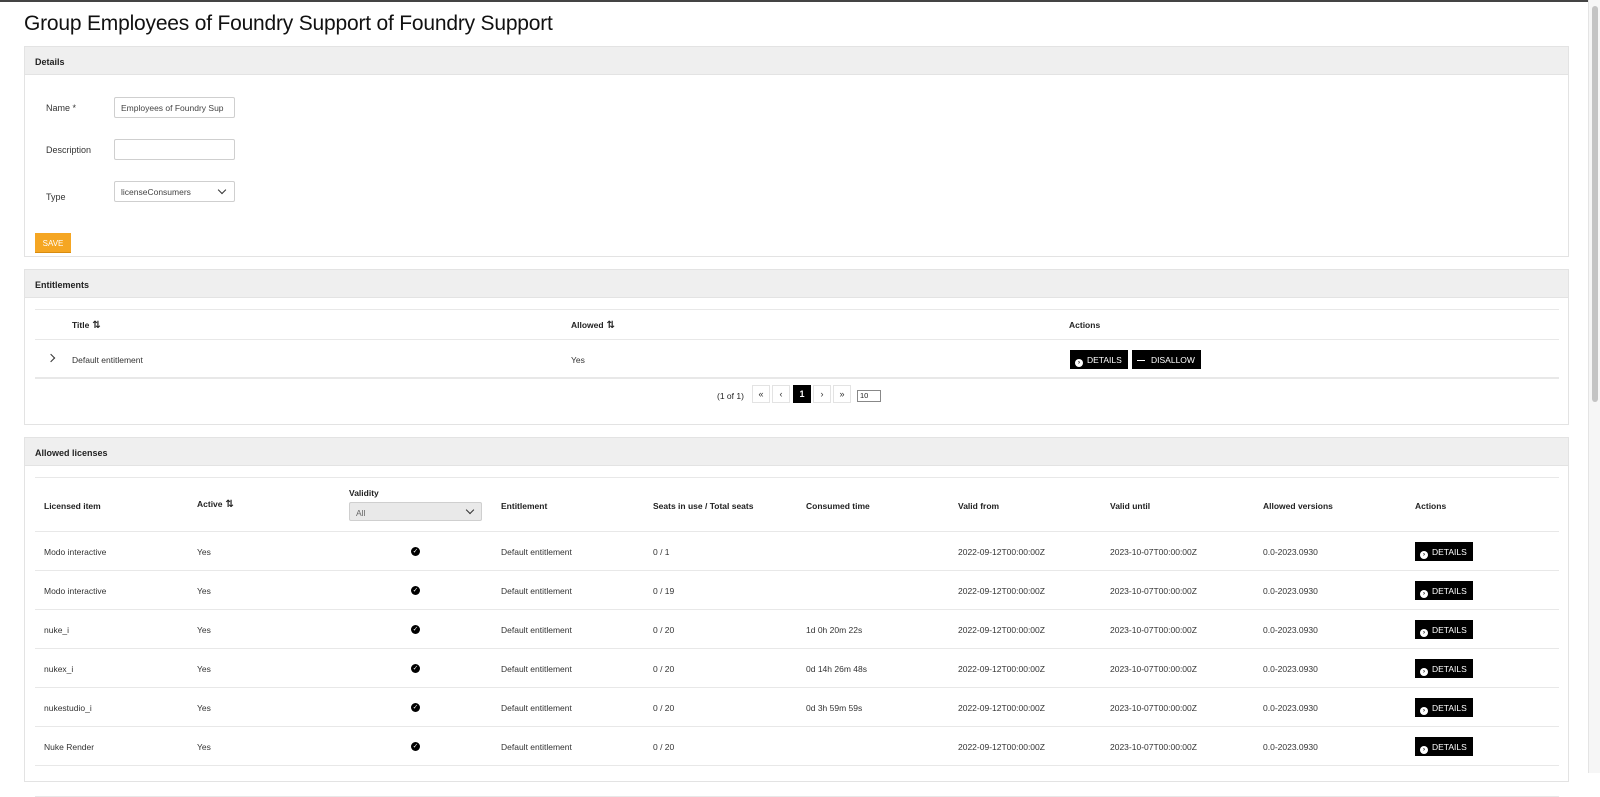  Describe the element at coordinates (364, 493) in the screenshot. I see `column-validity: Validity` at that location.